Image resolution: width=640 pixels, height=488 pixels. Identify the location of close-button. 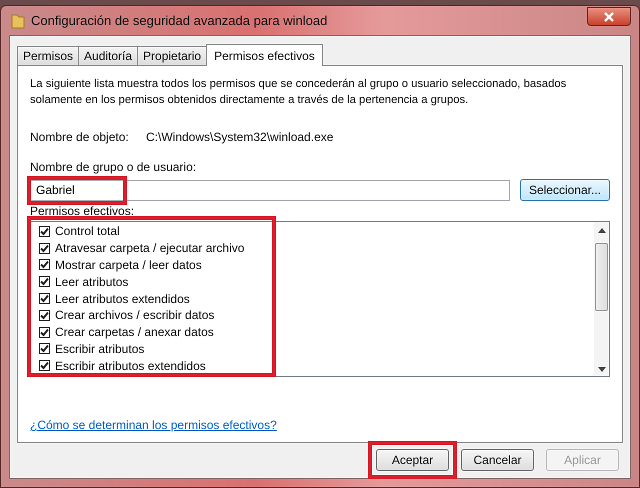
(609, 16).